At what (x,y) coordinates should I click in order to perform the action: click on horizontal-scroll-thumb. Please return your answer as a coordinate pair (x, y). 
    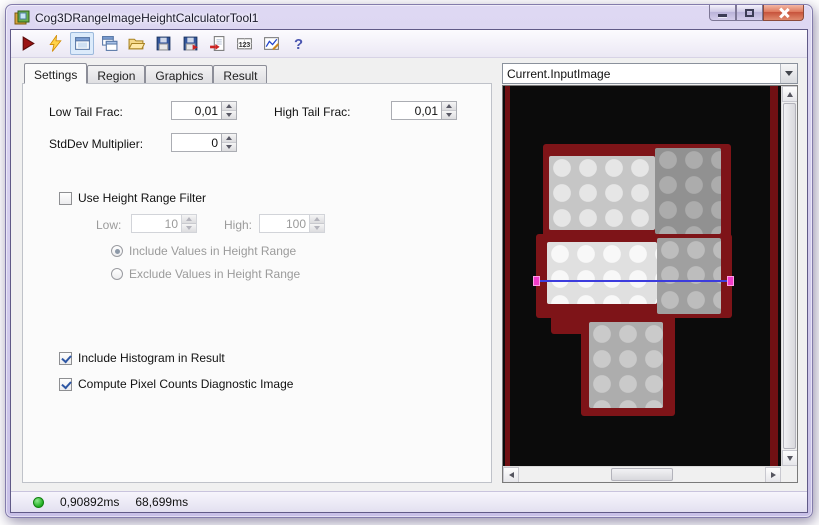
    Looking at the image, I should click on (642, 474).